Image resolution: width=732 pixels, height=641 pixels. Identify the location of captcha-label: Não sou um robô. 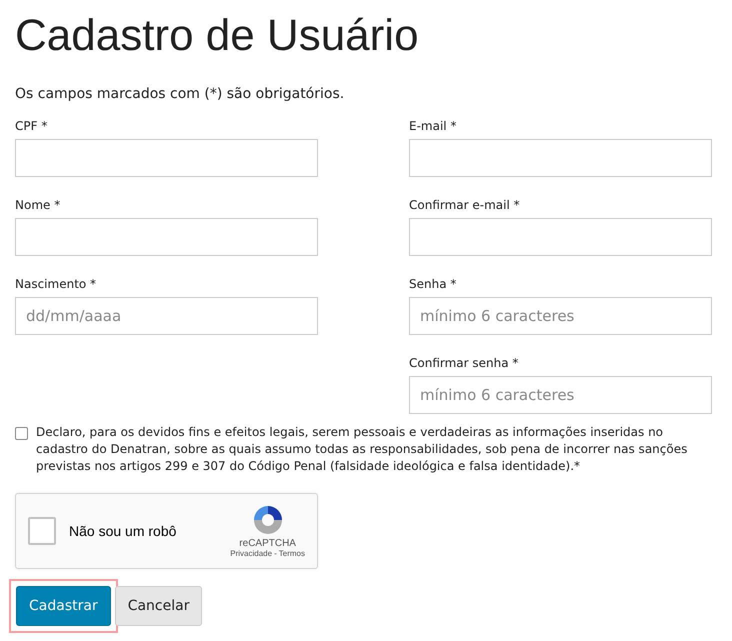
(123, 531).